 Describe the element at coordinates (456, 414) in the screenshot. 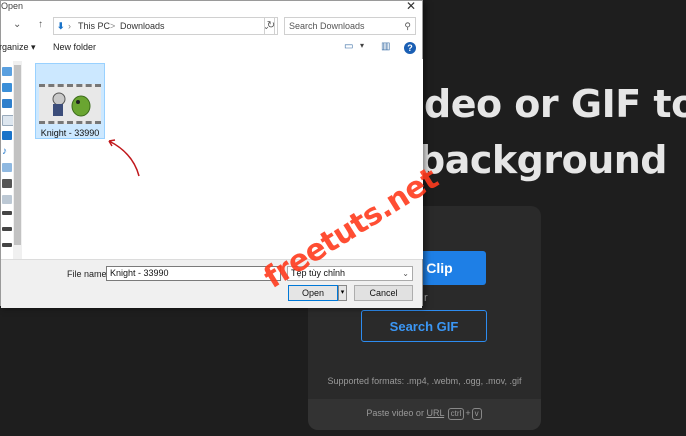

I see `ctrl-key: ctrl` at that location.